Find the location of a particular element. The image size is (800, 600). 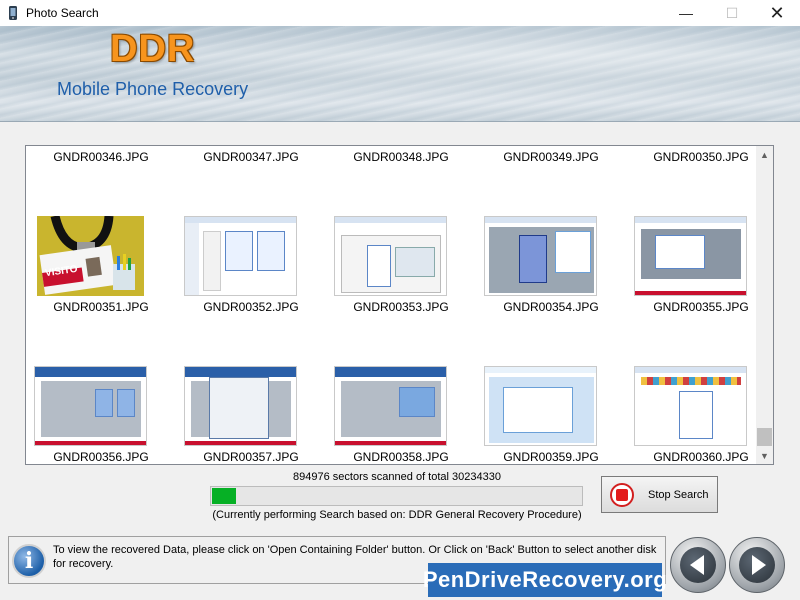

file-name-label: GNDR00347.JPG is located at coordinates (251, 157).